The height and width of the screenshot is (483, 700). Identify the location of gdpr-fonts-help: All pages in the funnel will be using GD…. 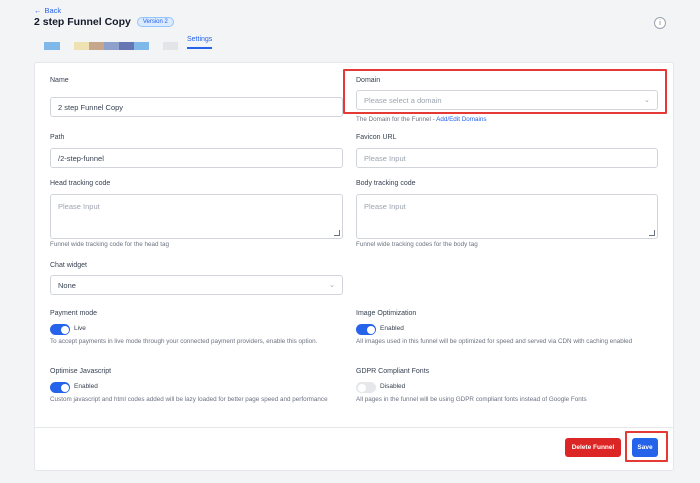
(471, 399).